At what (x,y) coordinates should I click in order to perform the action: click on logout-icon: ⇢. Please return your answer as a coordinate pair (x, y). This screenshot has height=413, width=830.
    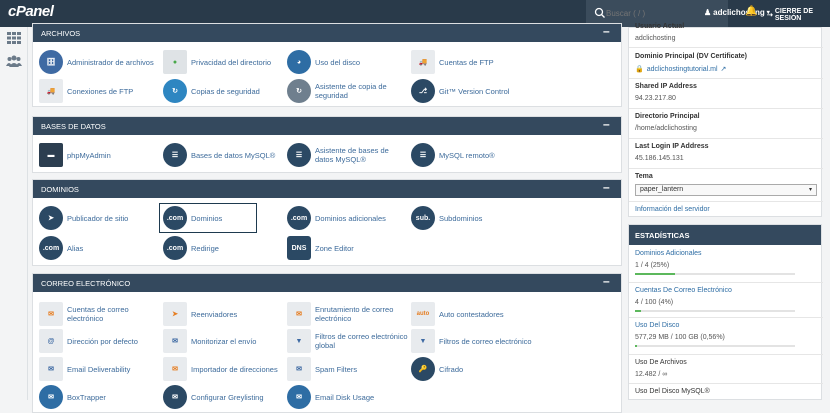
    Looking at the image, I should click on (770, 15).